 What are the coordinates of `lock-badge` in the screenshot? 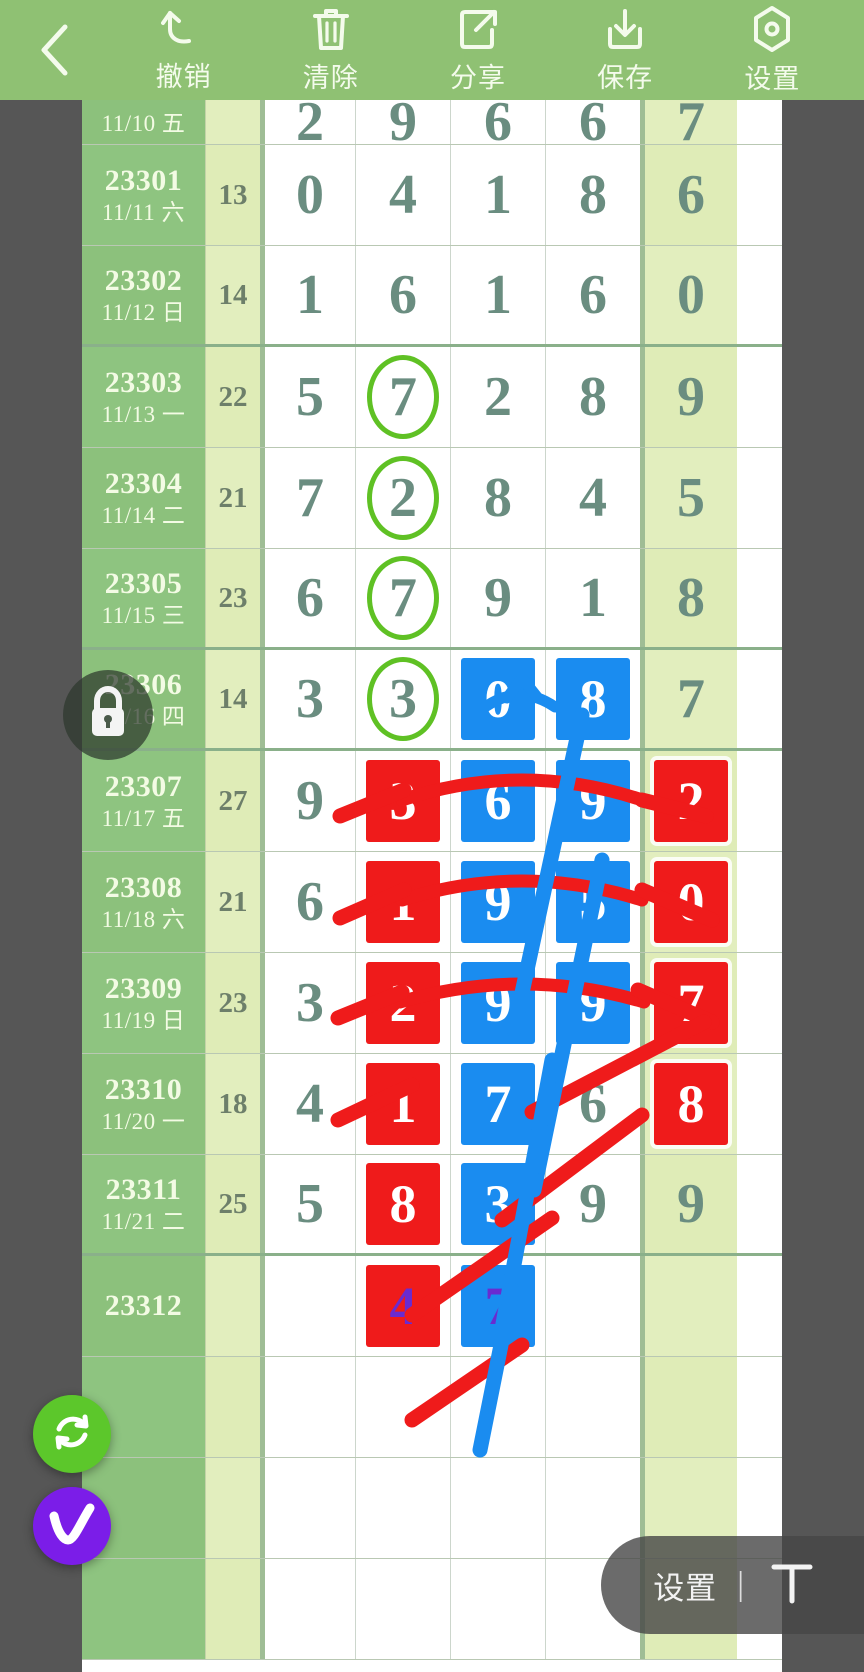 It's located at (108, 715).